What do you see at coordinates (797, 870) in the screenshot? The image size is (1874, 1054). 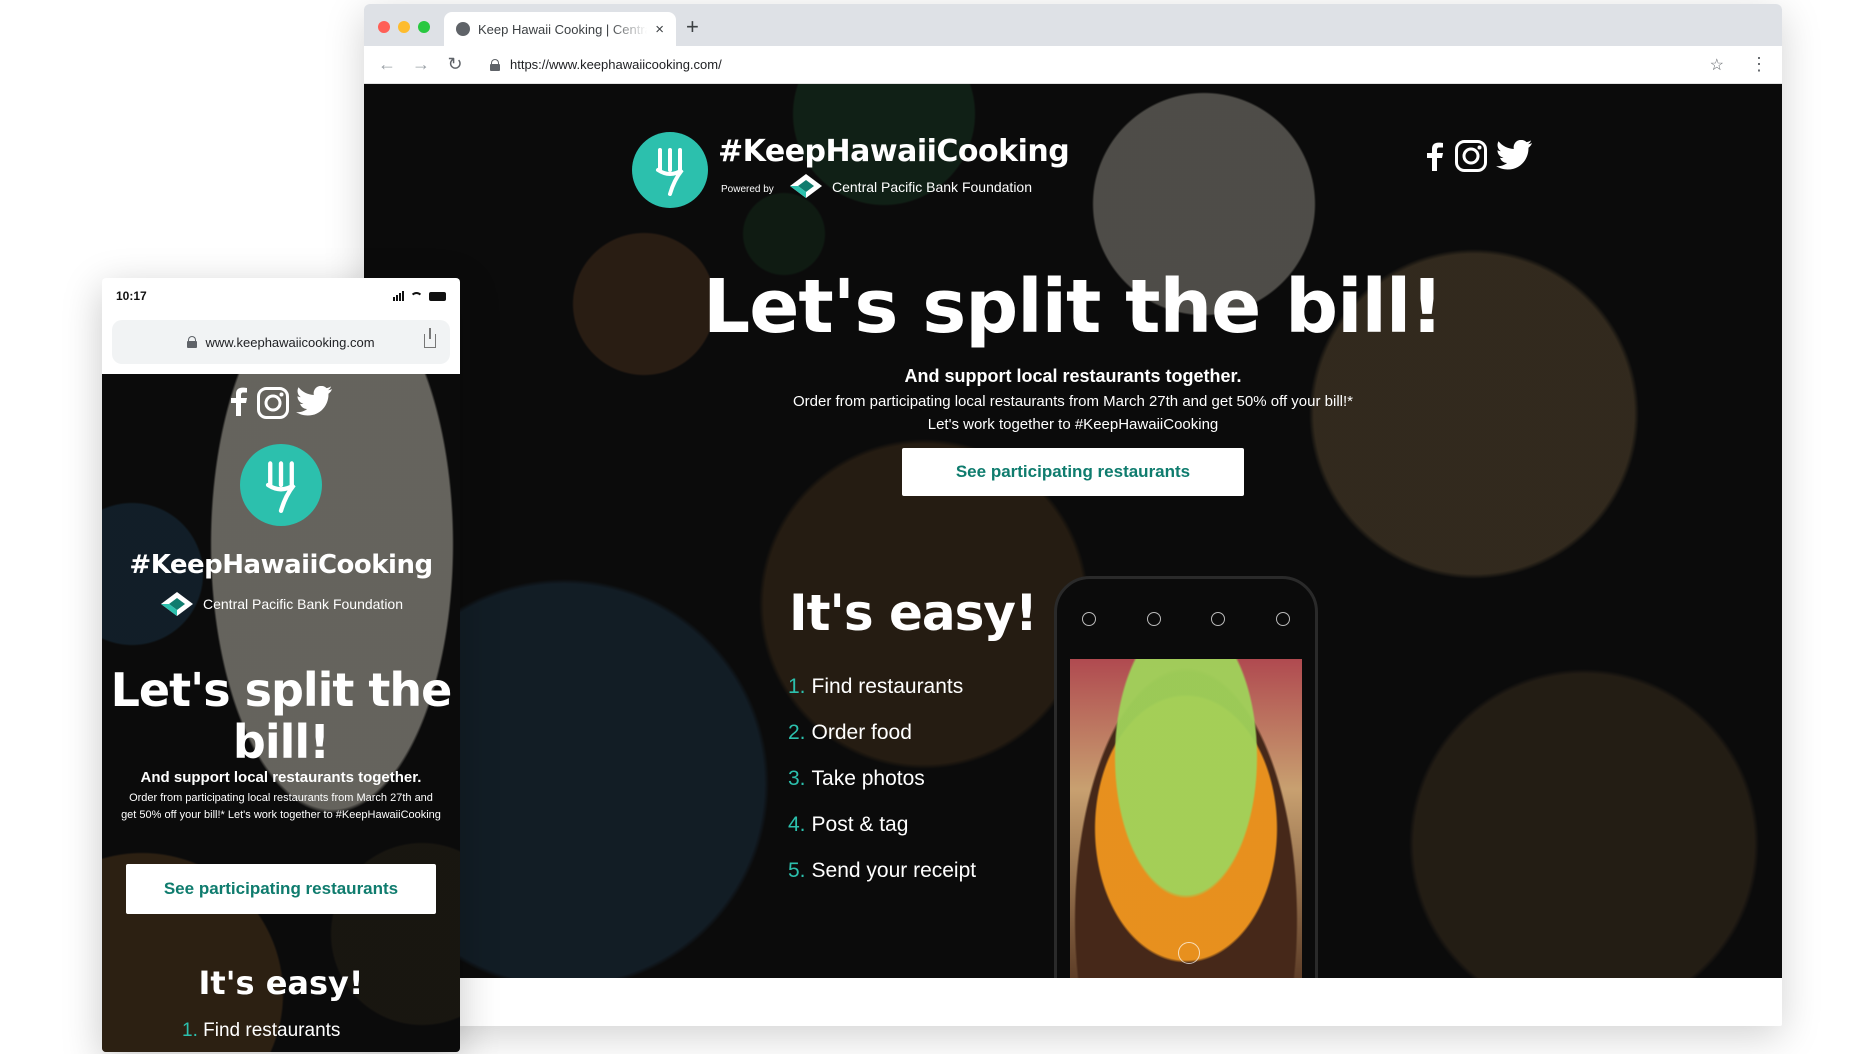 I see `step-number: 5.` at bounding box center [797, 870].